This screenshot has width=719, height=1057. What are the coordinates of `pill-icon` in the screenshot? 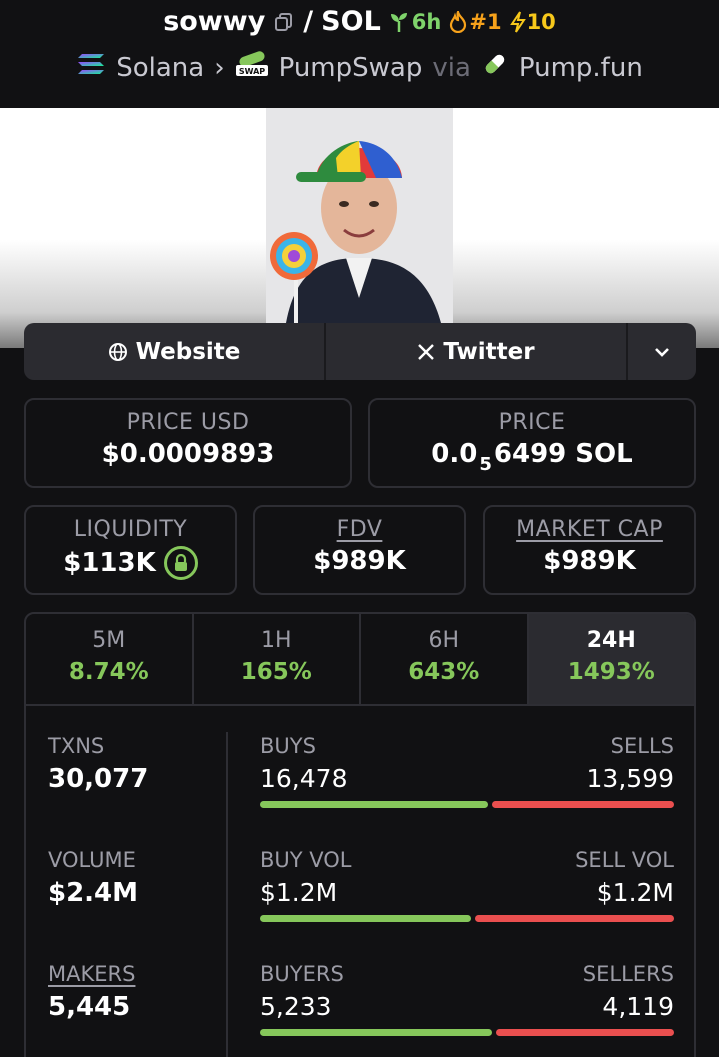 It's located at (495, 67).